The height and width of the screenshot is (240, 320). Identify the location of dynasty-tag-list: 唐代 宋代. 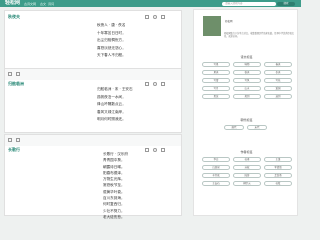
(249, 127).